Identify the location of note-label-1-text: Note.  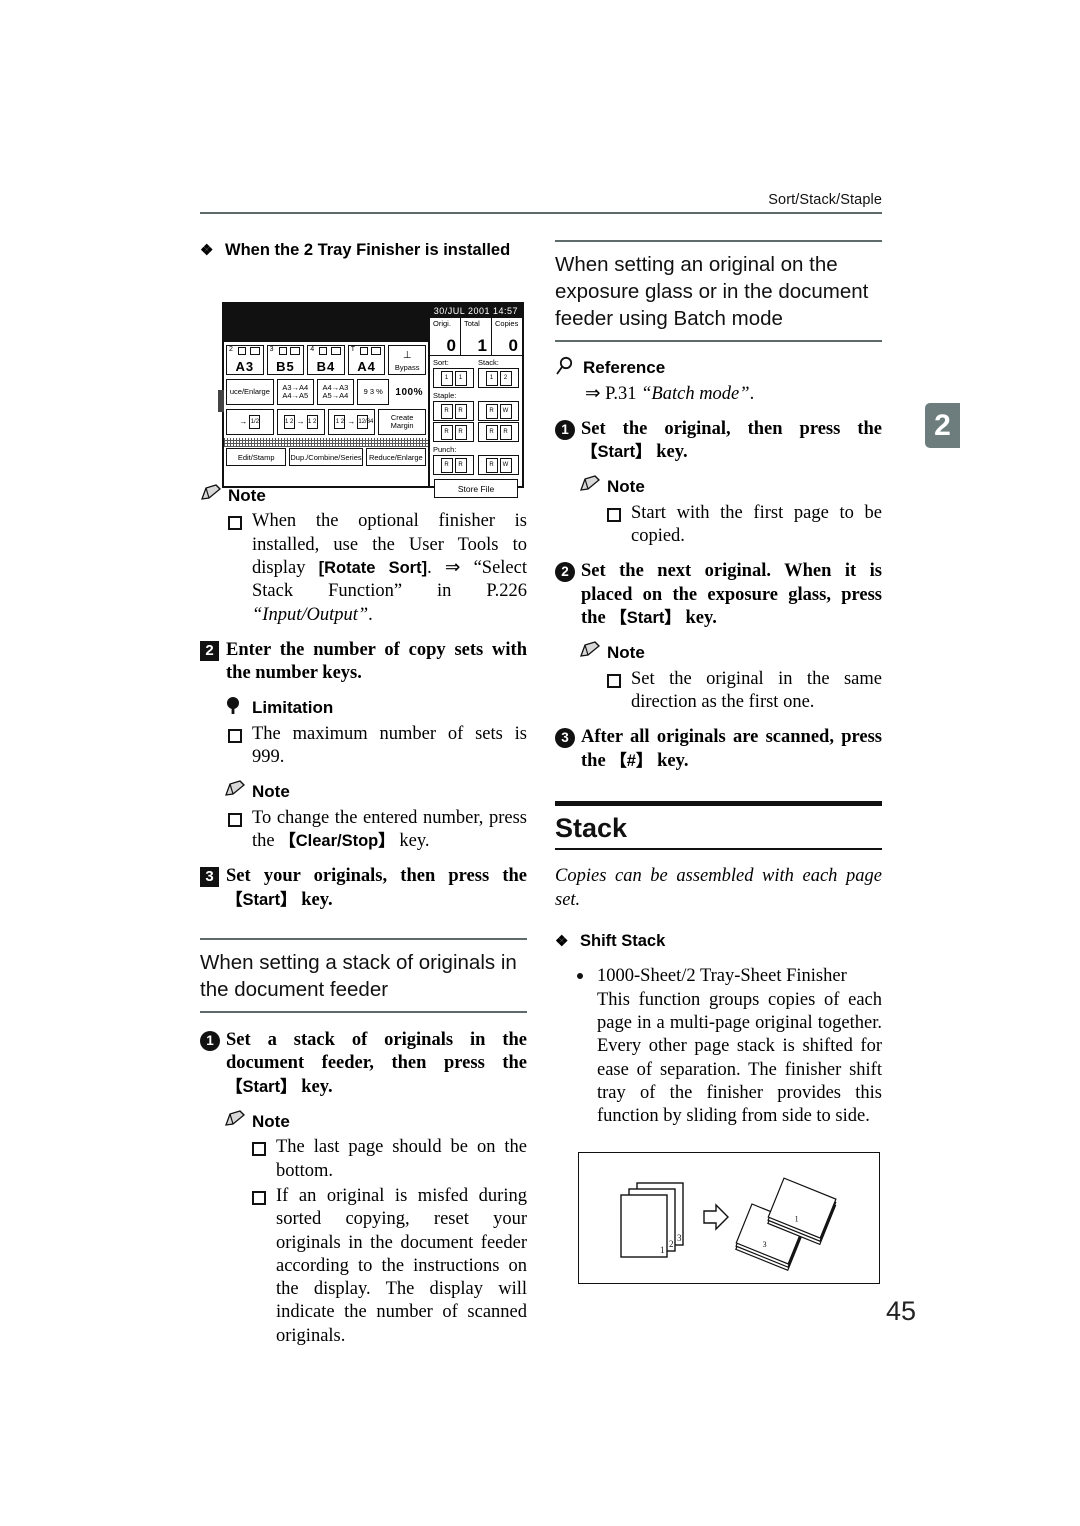
(247, 495).